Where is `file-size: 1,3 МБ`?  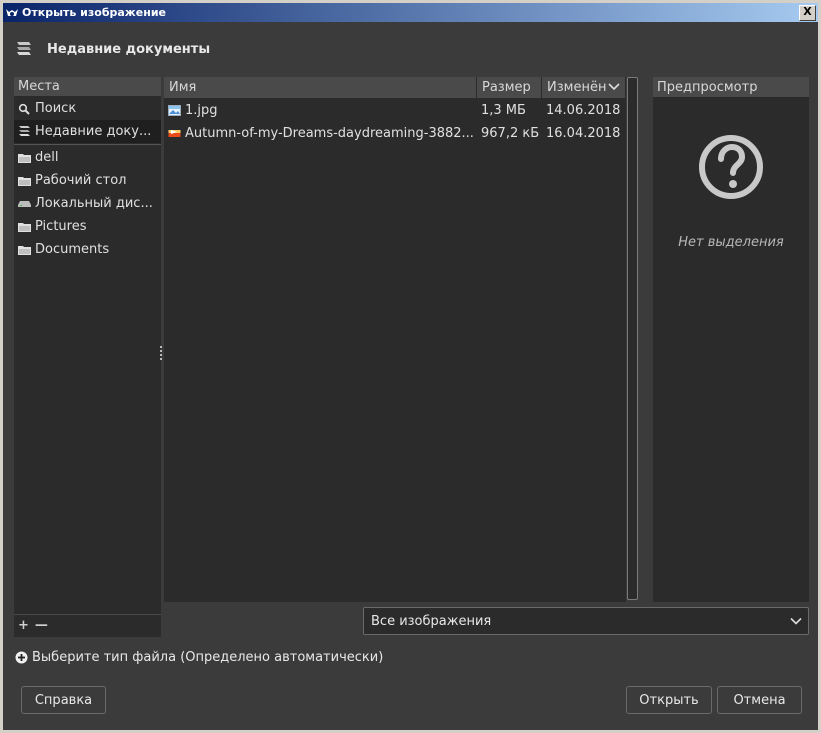
file-size: 1,3 МБ is located at coordinates (503, 110).